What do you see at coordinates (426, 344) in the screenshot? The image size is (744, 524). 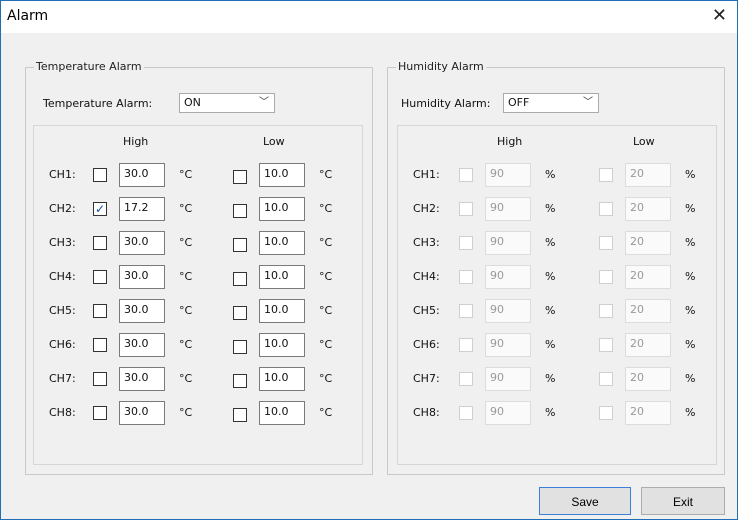 I see `channel-label: CH6:` at bounding box center [426, 344].